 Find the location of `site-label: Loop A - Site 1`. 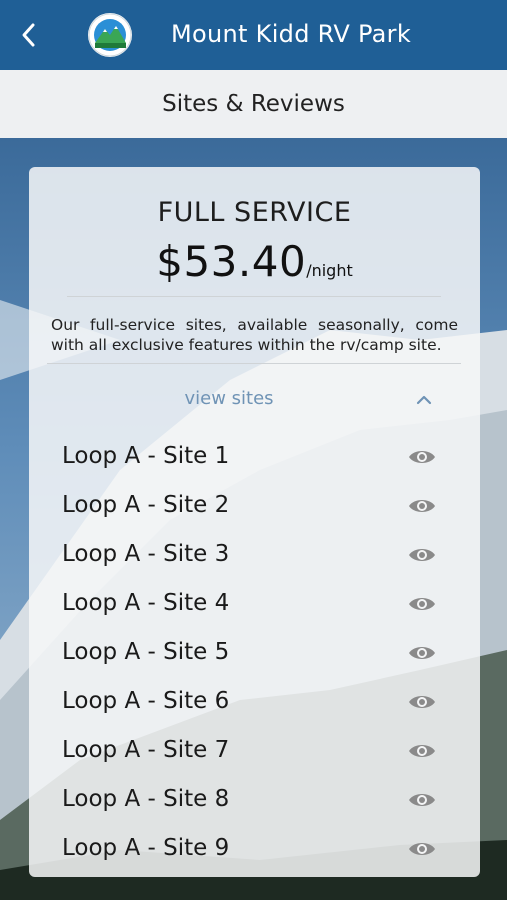

site-label: Loop A - Site 1 is located at coordinates (145, 456).